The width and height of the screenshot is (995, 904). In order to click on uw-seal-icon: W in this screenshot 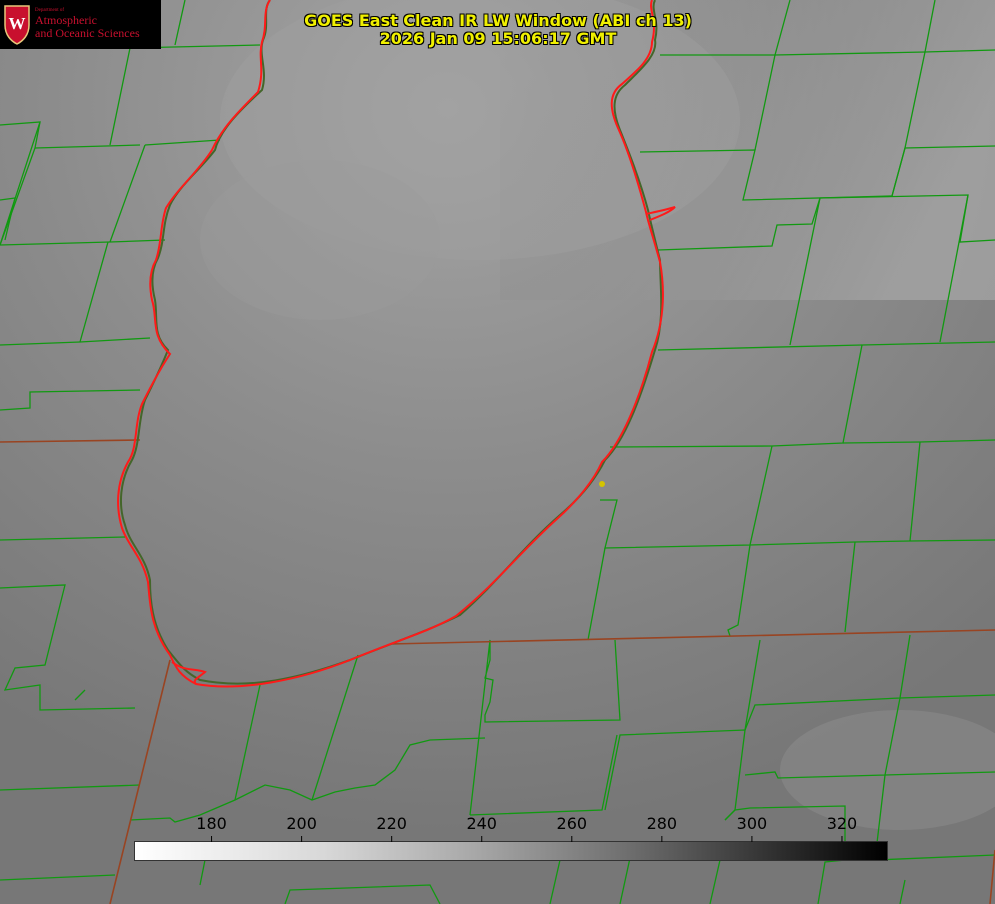, I will do `click(17, 25)`.